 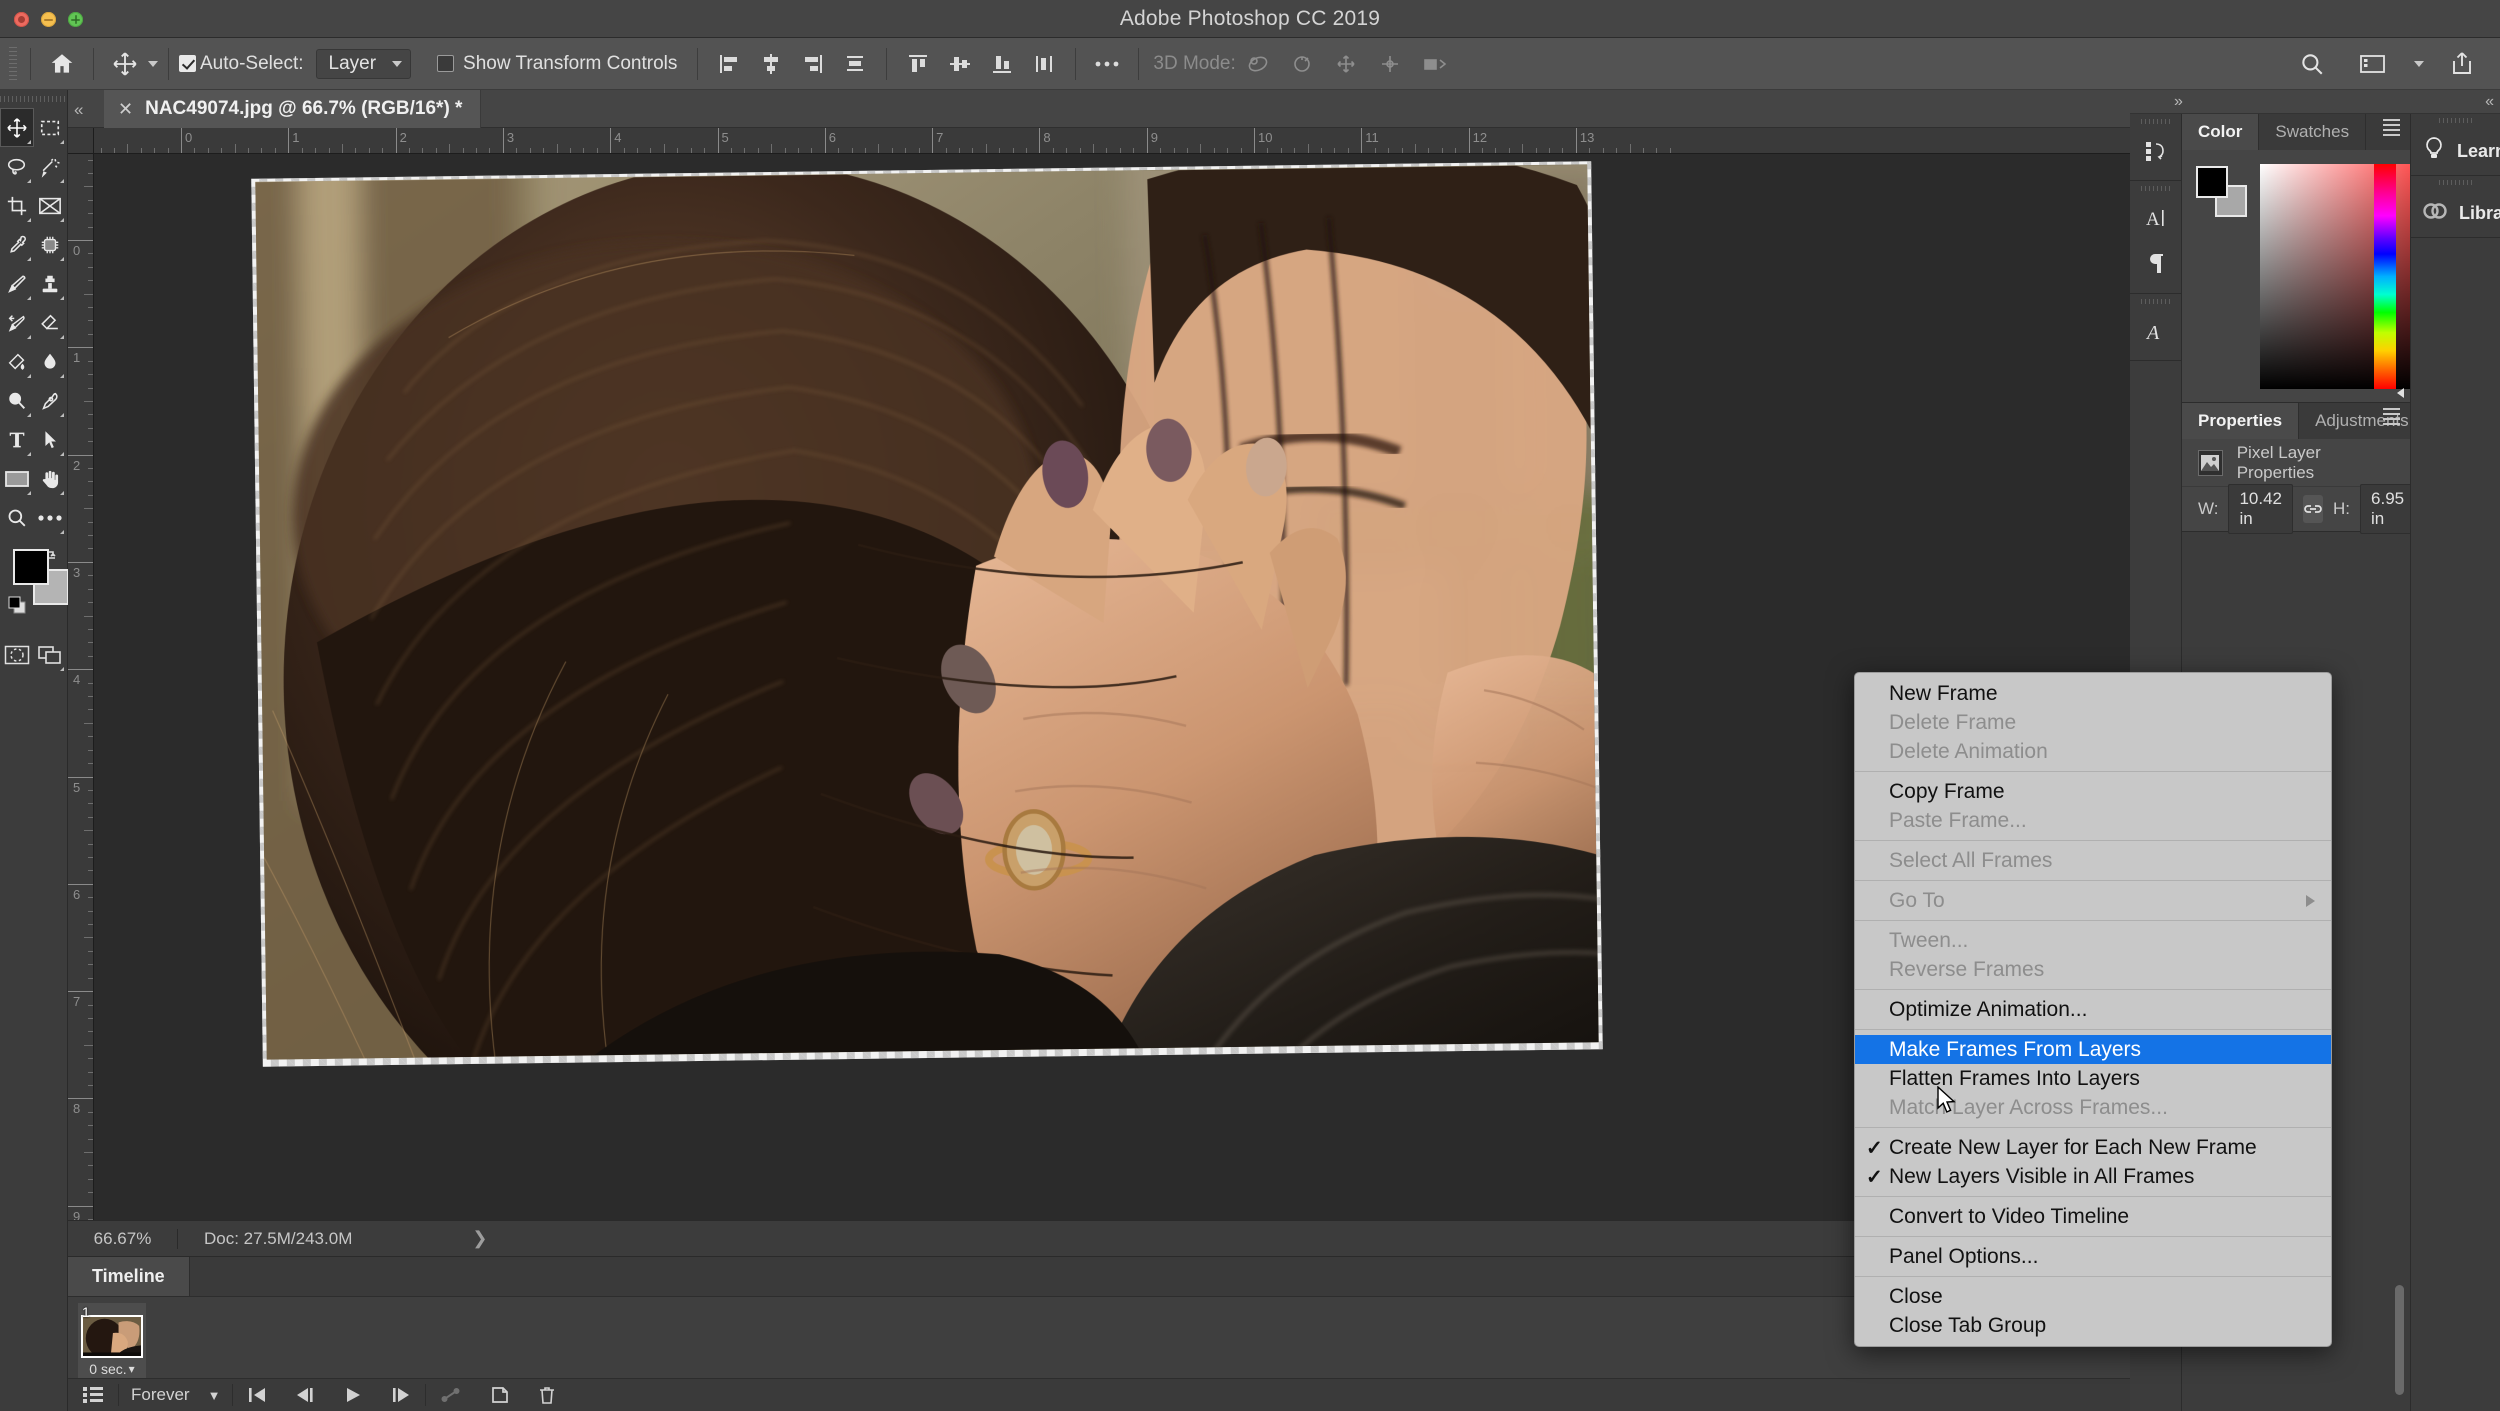 I want to click on close-icon: ✕, so click(x=125, y=109).